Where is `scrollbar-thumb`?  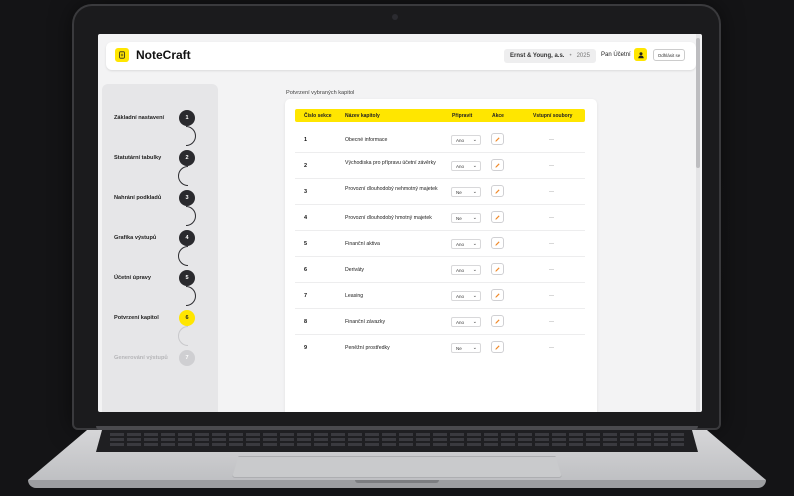
scrollbar-thumb is located at coordinates (698, 103).